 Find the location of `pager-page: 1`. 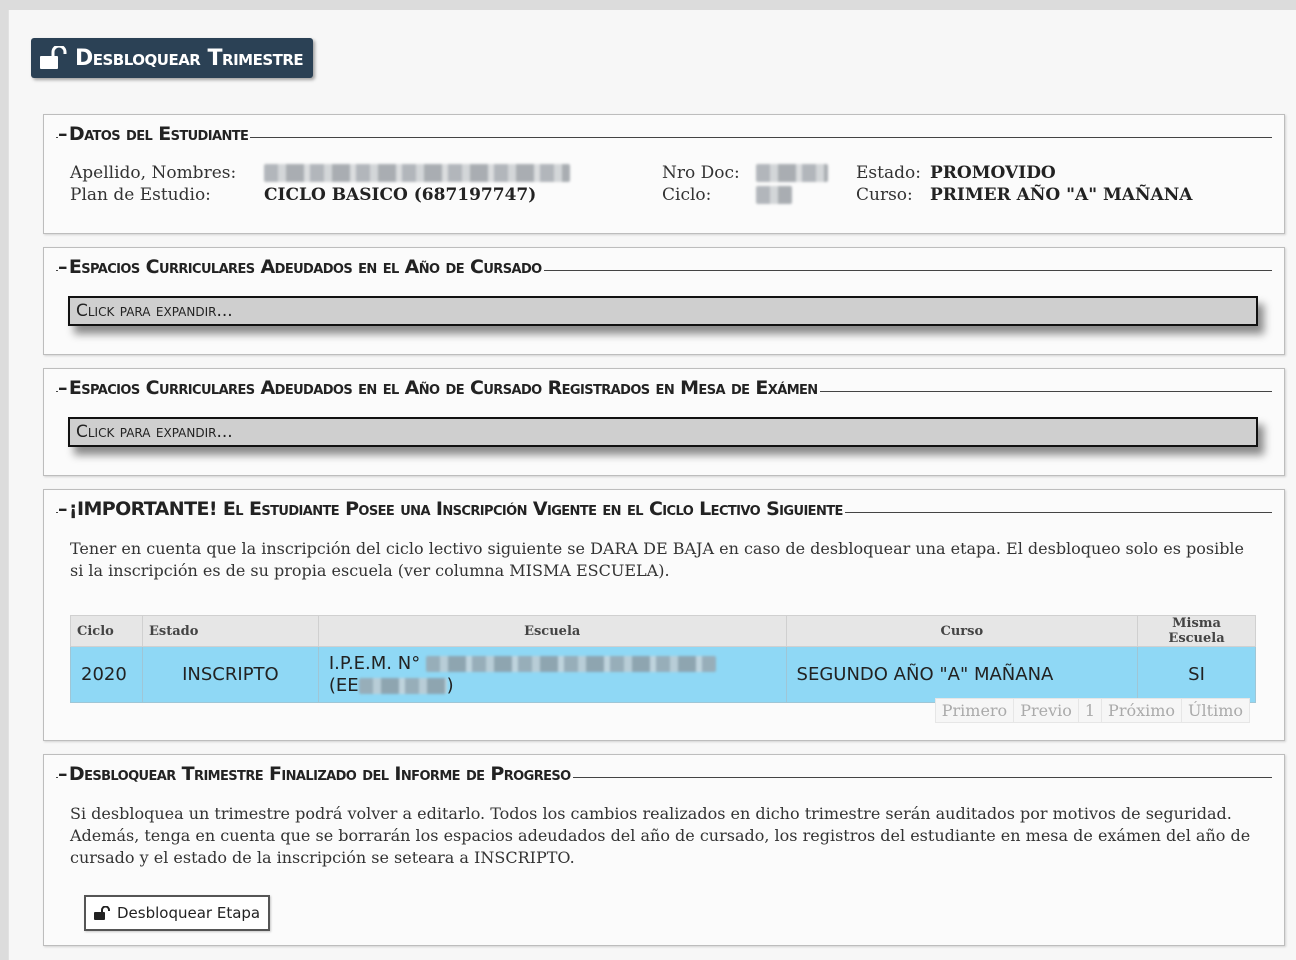

pager-page: 1 is located at coordinates (1091, 710).